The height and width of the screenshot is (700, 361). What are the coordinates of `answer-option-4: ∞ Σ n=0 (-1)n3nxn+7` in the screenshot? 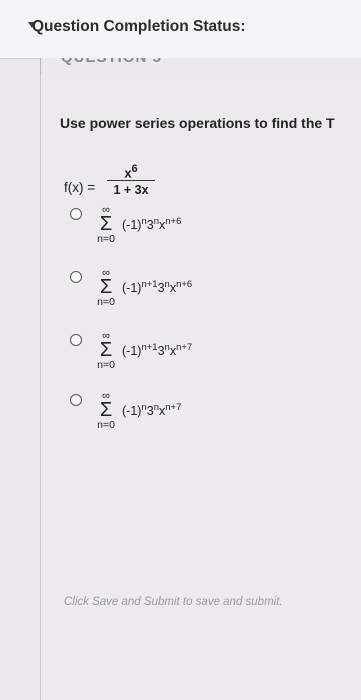 It's located at (189, 416).